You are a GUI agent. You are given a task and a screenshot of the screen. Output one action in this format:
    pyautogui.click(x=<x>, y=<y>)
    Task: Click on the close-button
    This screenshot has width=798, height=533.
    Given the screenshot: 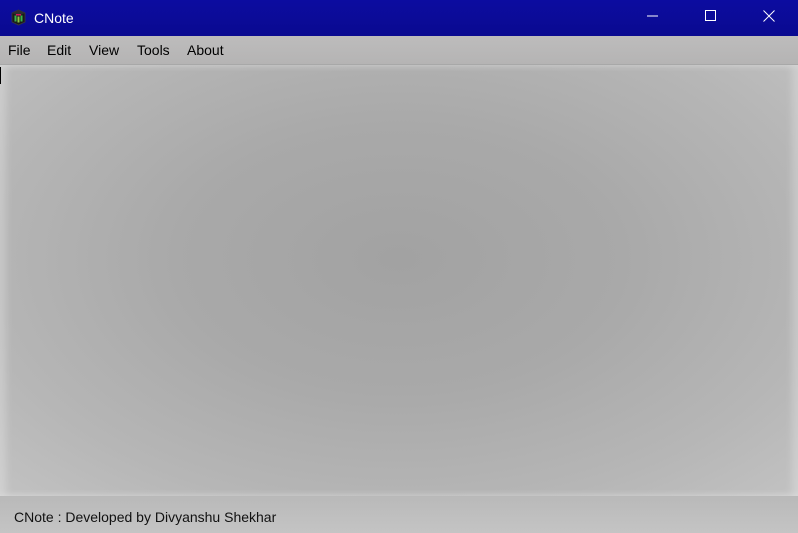 What is the action you would take?
    pyautogui.click(x=769, y=18)
    